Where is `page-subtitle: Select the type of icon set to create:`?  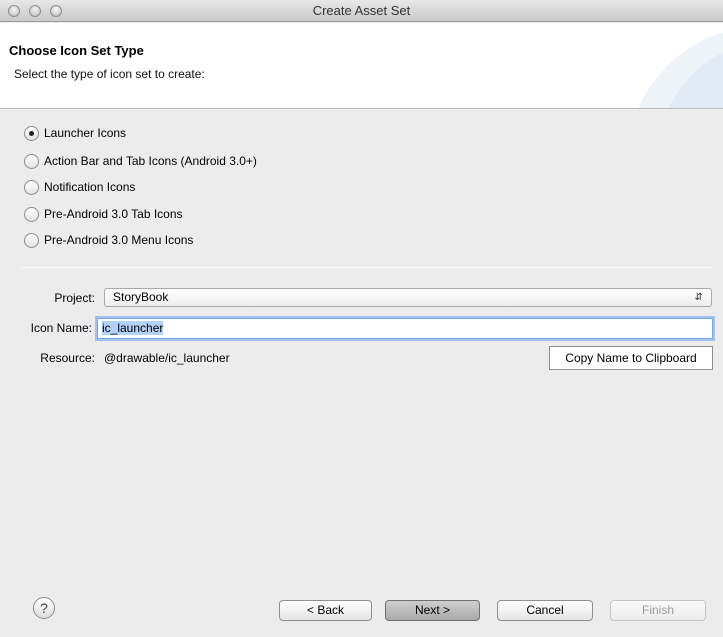
page-subtitle: Select the type of icon set to create: is located at coordinates (109, 74).